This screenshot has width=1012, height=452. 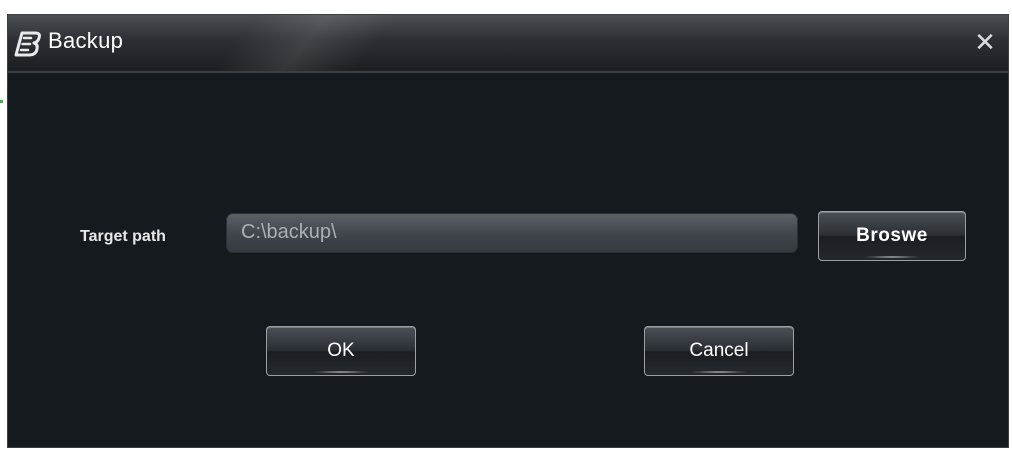 What do you see at coordinates (28, 44) in the screenshot?
I see `backup-b-icon` at bounding box center [28, 44].